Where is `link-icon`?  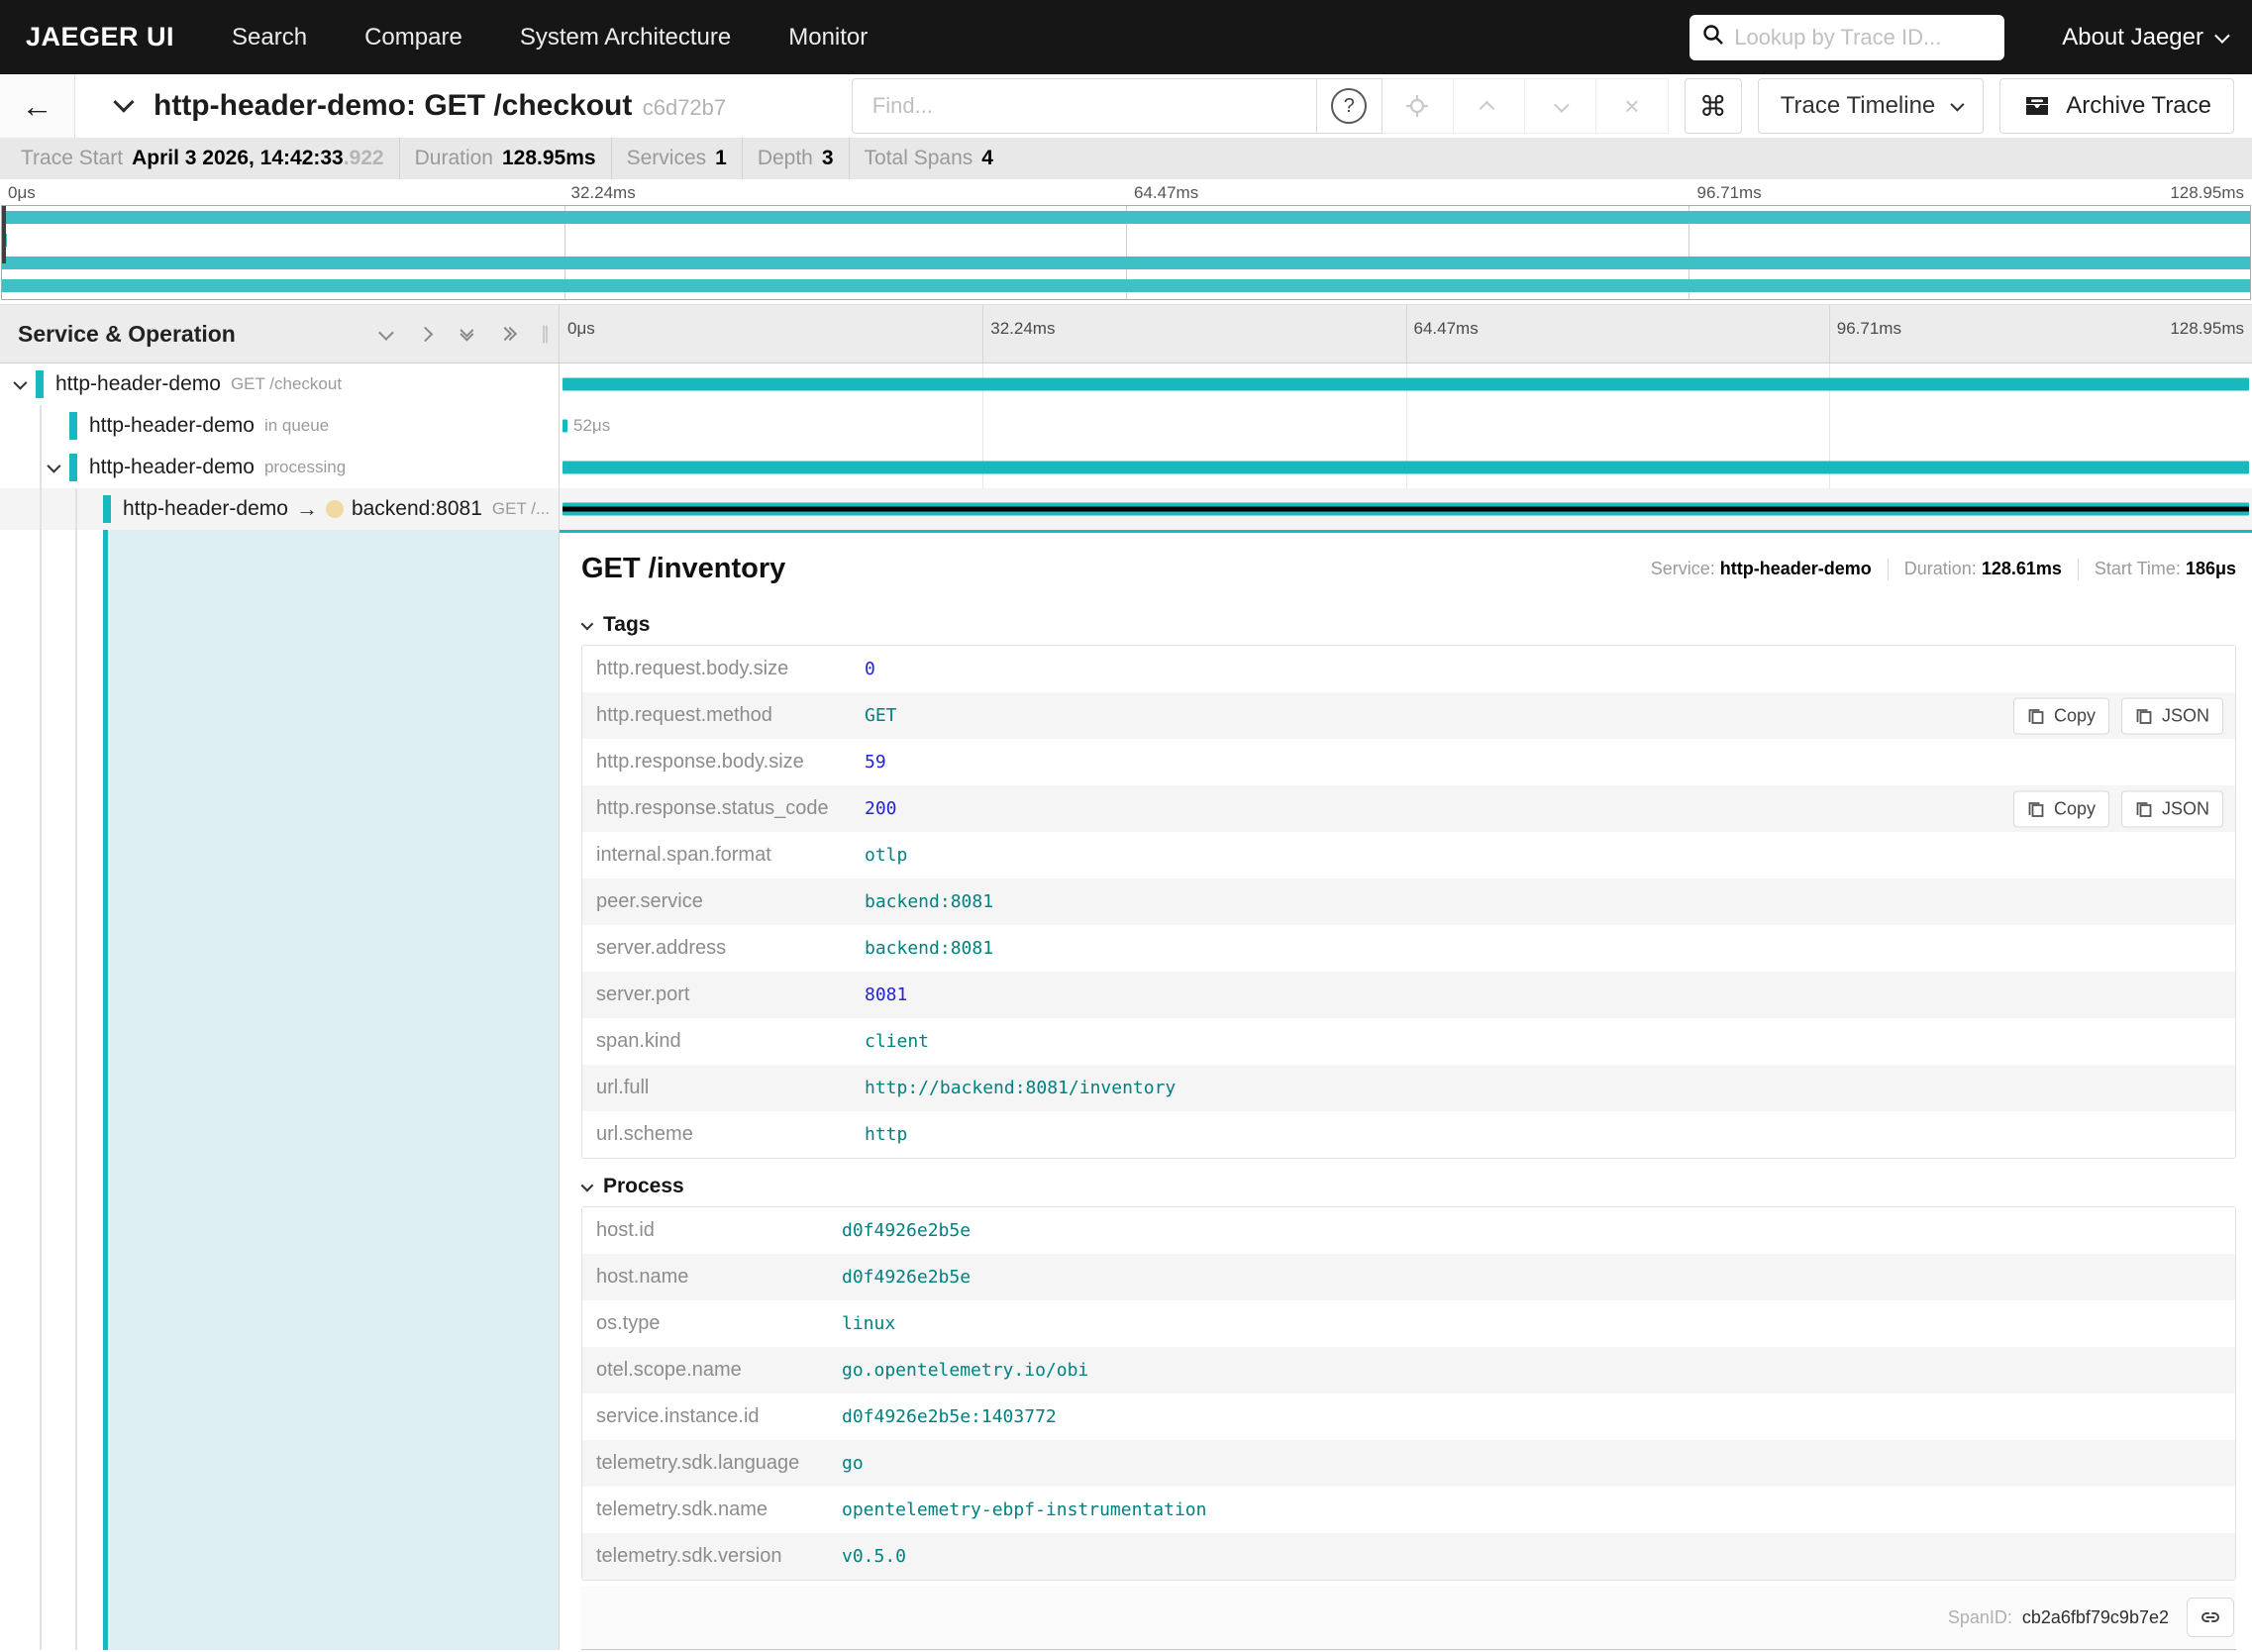
link-icon is located at coordinates (2210, 1617).